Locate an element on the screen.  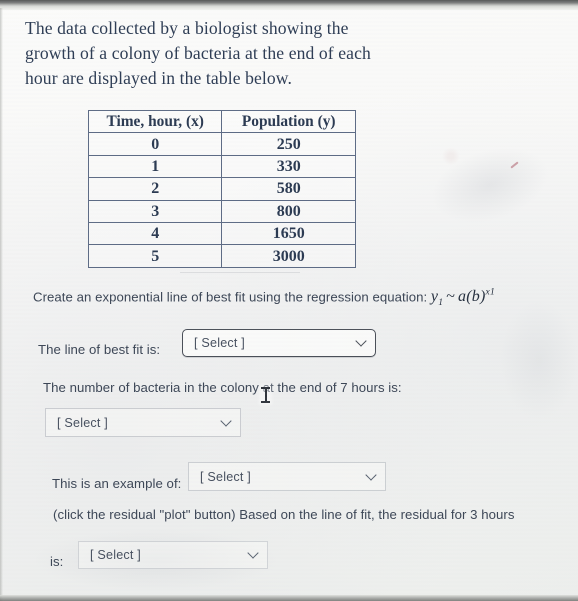
residual-select-value: [ Select ] is located at coordinates (115, 555).